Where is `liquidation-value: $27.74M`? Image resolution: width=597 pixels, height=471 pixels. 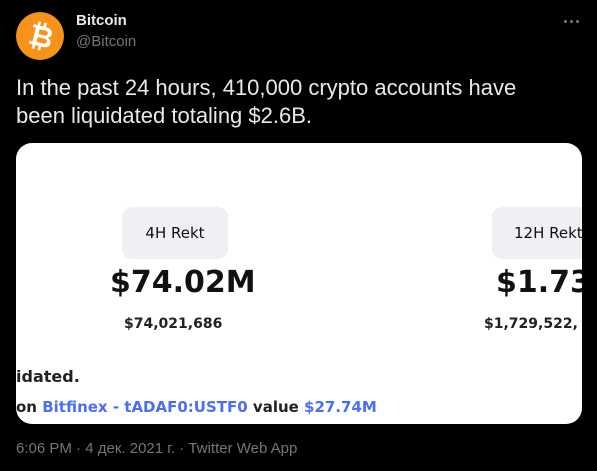
liquidation-value: $27.74M is located at coordinates (340, 407).